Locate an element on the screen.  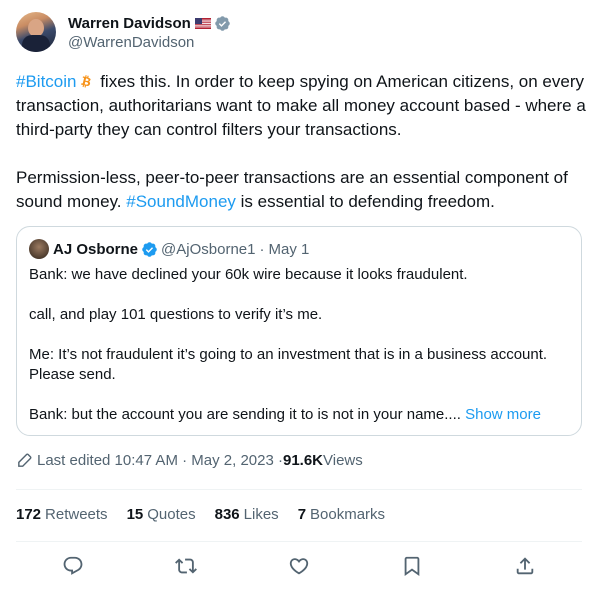
likes-stat: 836 Likes is located at coordinates (247, 514).